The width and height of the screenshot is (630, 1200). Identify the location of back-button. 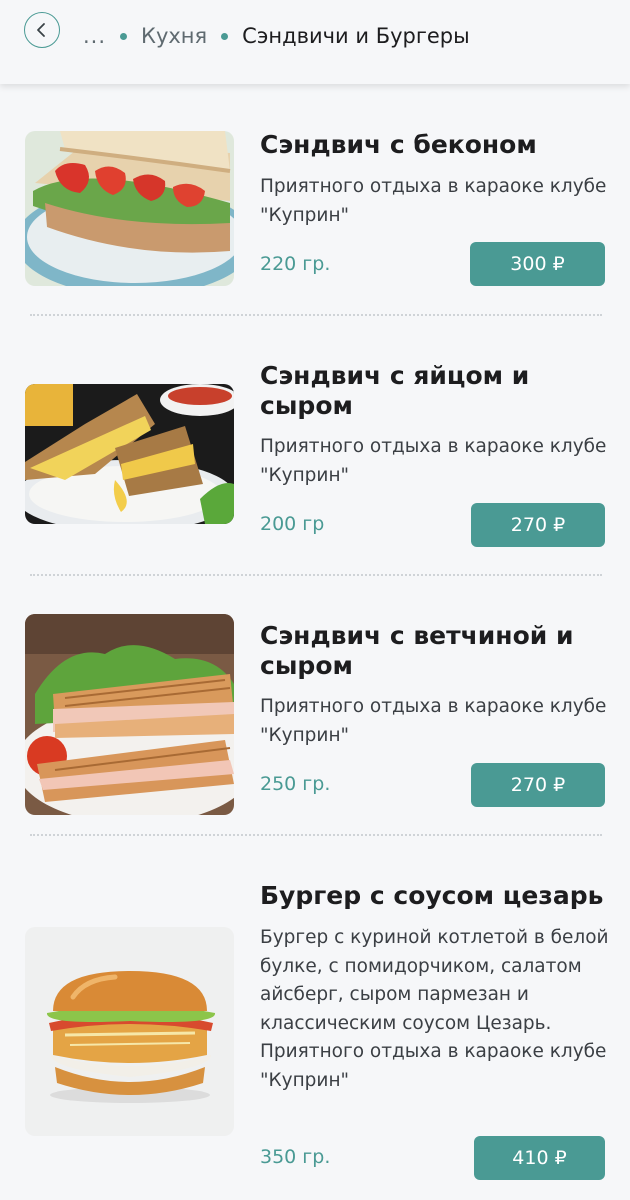
(42, 30).